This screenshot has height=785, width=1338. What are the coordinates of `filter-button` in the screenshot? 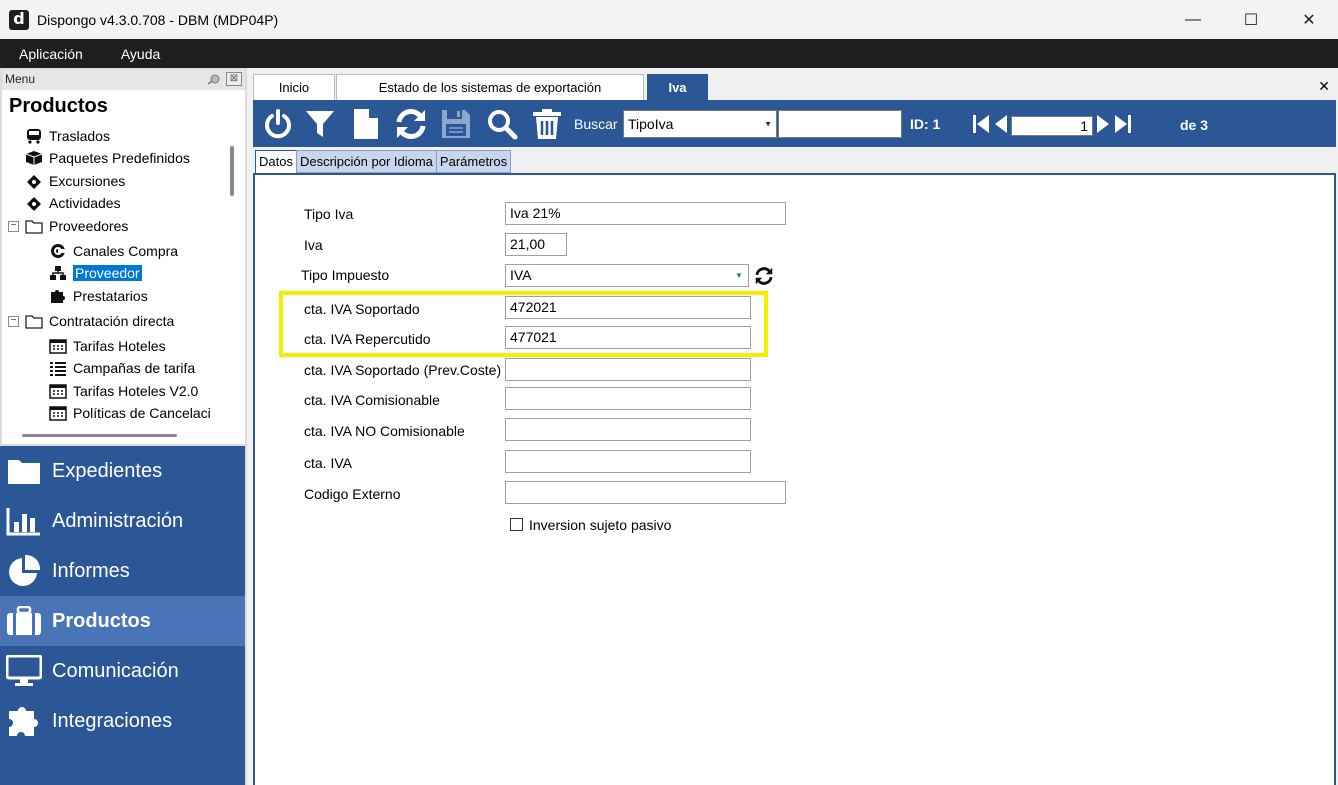 It's located at (320, 124).